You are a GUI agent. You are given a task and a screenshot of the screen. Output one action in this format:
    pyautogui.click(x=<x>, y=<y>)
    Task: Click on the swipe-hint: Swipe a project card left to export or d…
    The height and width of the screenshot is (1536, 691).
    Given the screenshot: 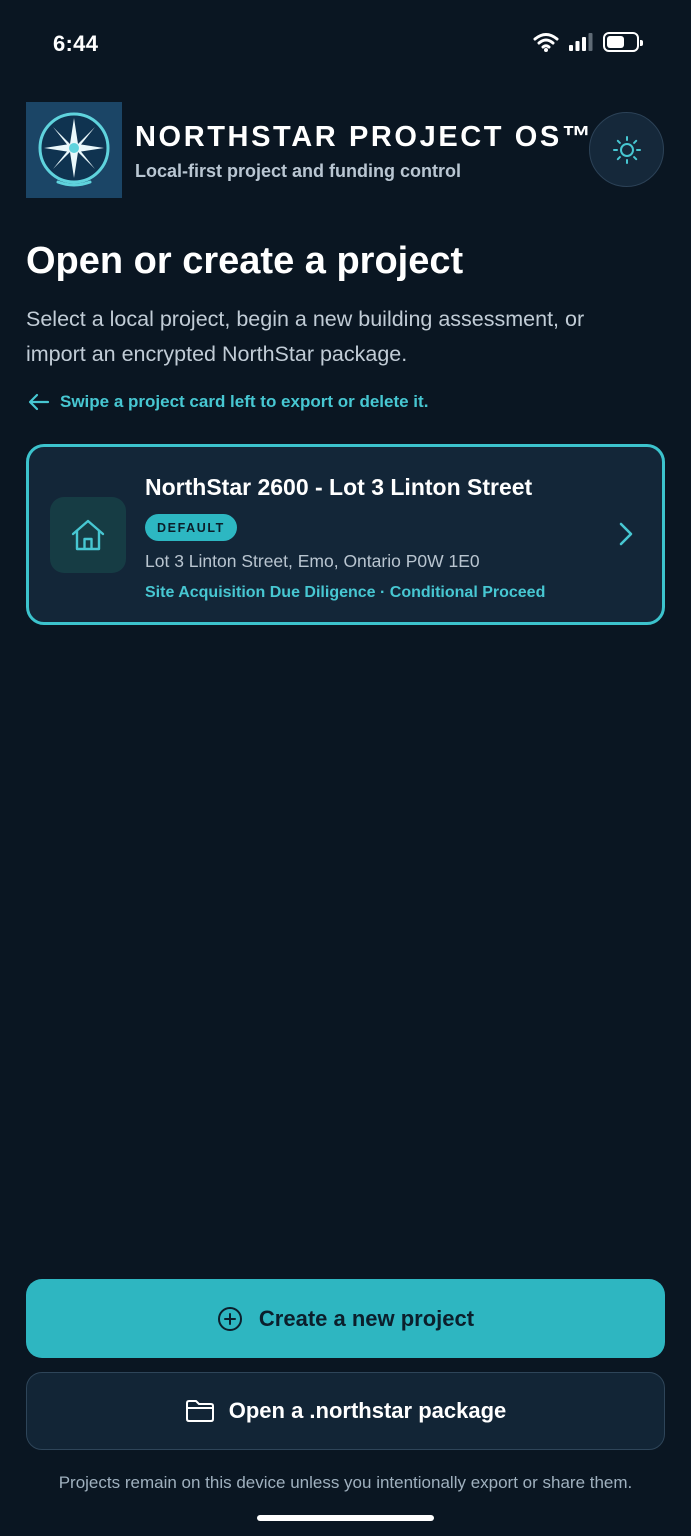 What is the action you would take?
    pyautogui.click(x=228, y=402)
    